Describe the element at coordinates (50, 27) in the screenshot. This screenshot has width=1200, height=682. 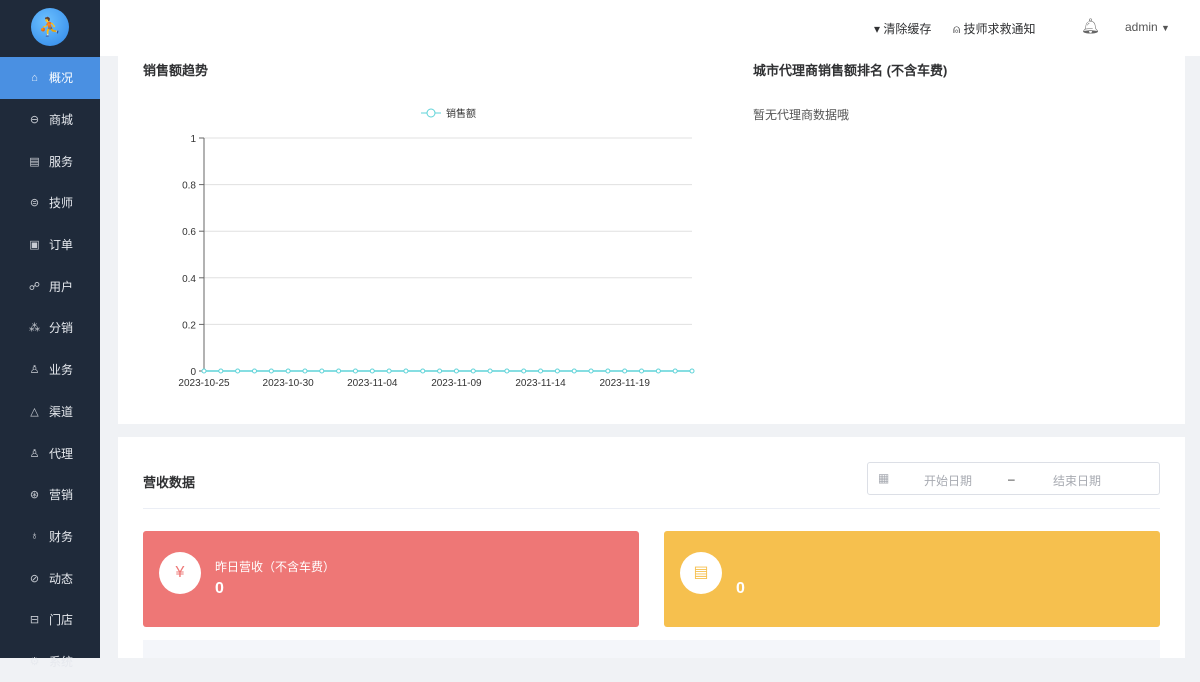
I see `logo: ⛹` at that location.